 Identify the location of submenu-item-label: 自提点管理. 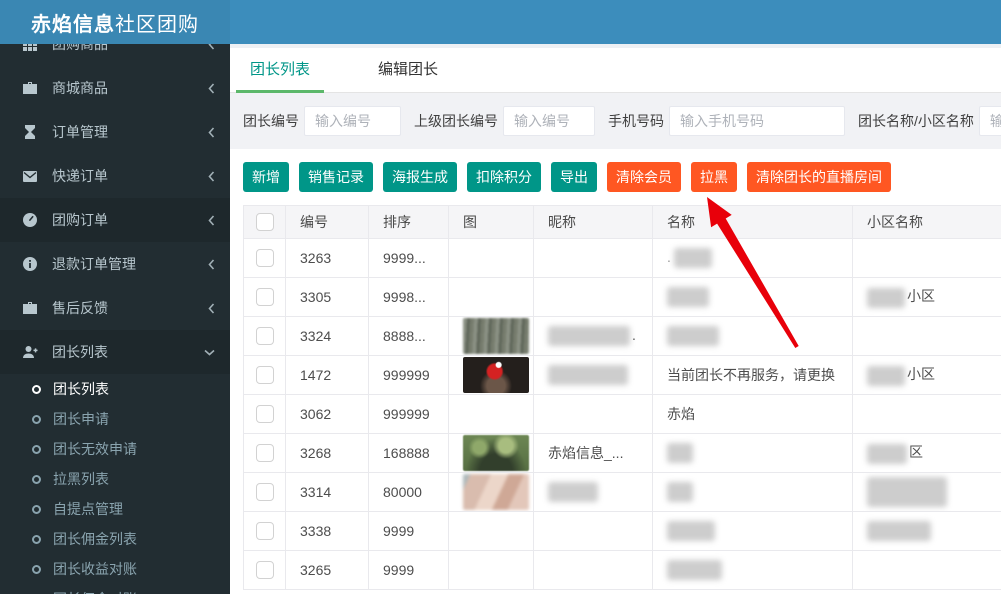
(88, 509).